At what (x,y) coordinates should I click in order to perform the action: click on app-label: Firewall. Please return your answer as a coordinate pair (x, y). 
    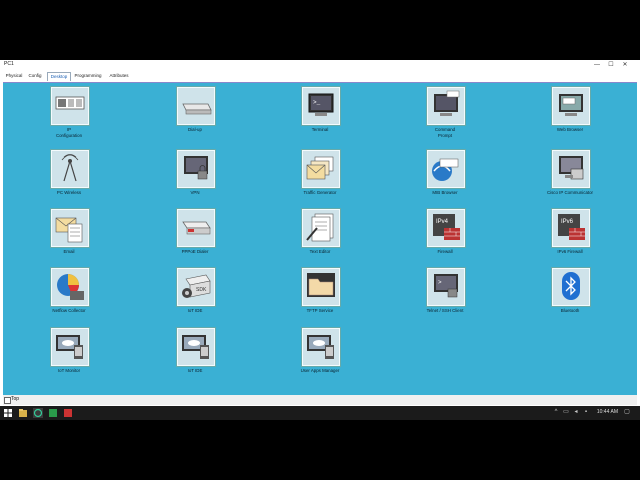
    Looking at the image, I should click on (445, 251).